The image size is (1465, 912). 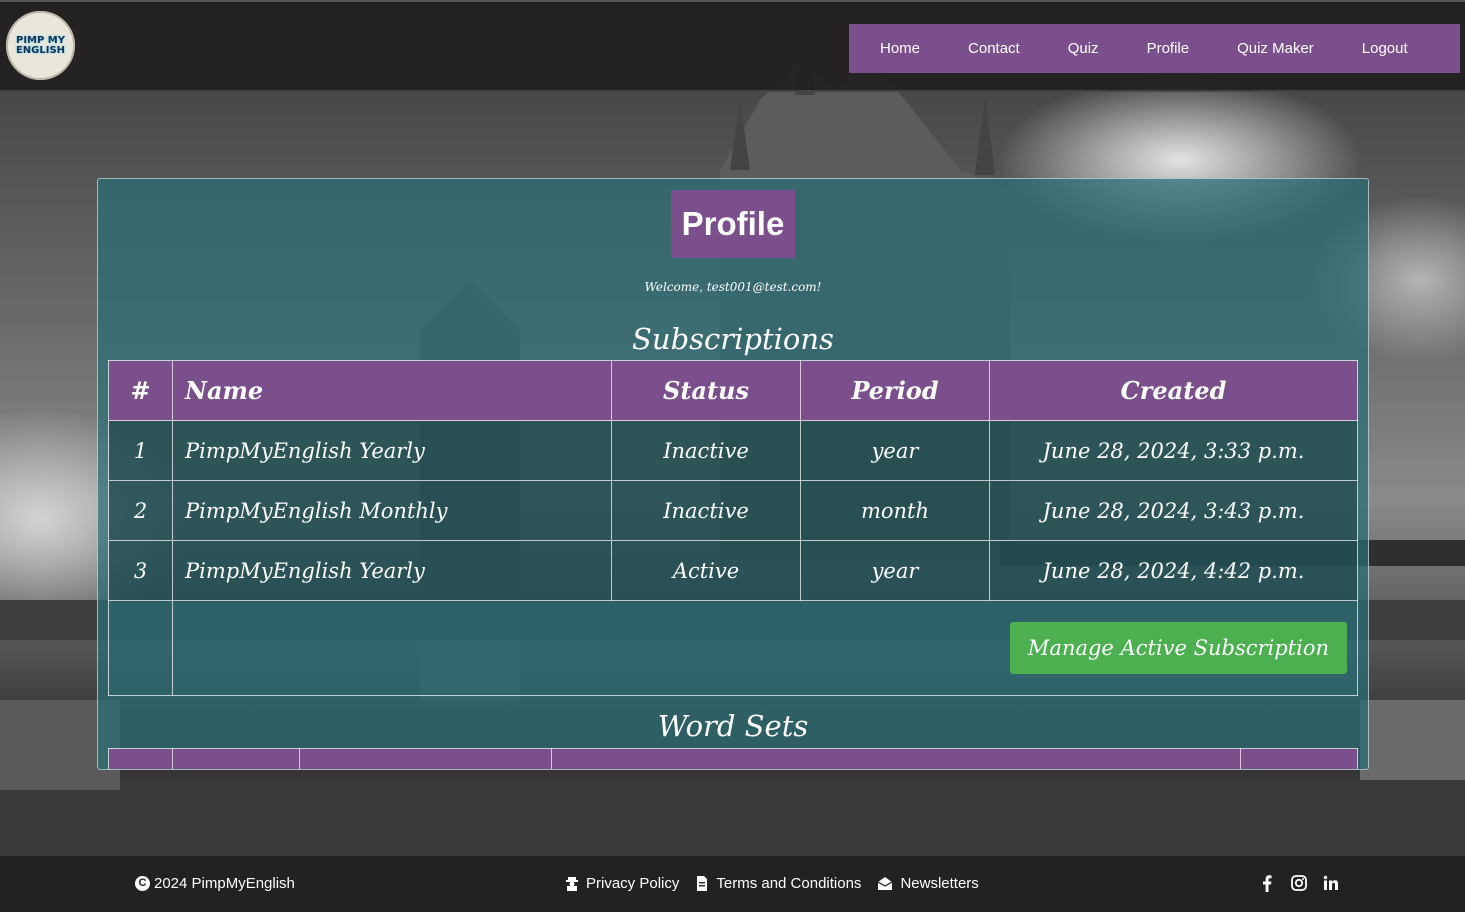 I want to click on site-logo: PIMP MY ENGLISH, so click(x=40, y=45).